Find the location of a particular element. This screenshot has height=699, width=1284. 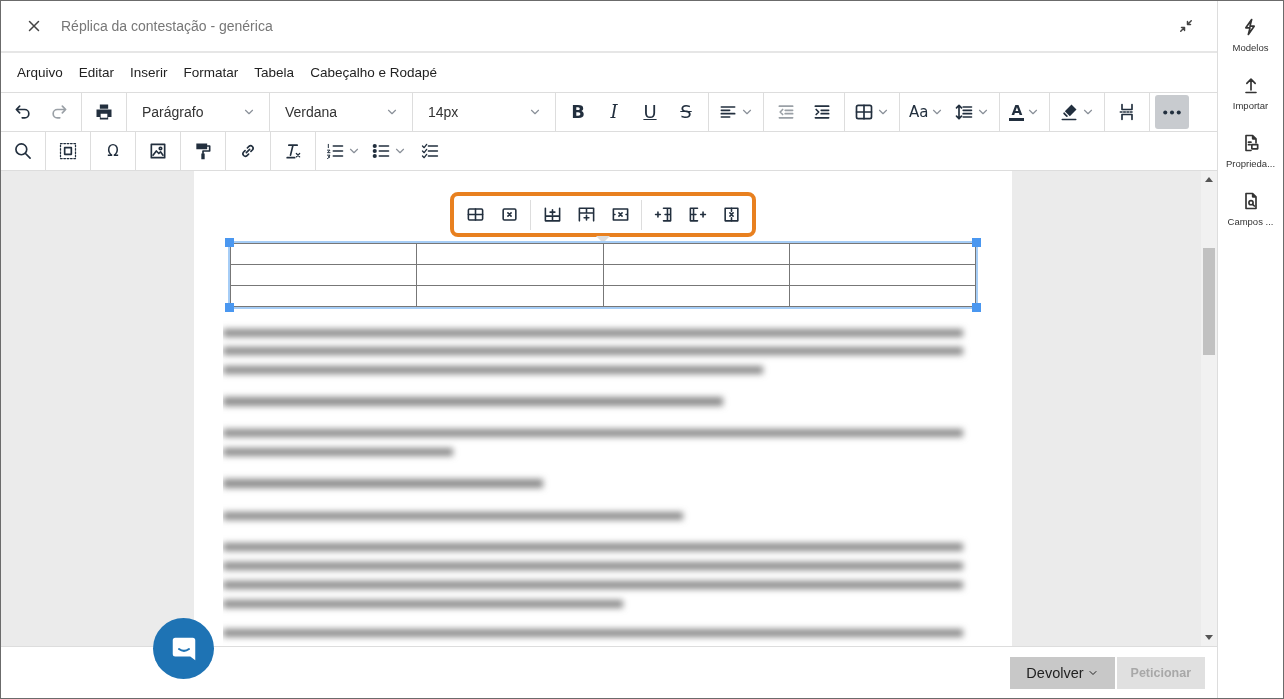

insert-column-before-icon is located at coordinates (663, 215).